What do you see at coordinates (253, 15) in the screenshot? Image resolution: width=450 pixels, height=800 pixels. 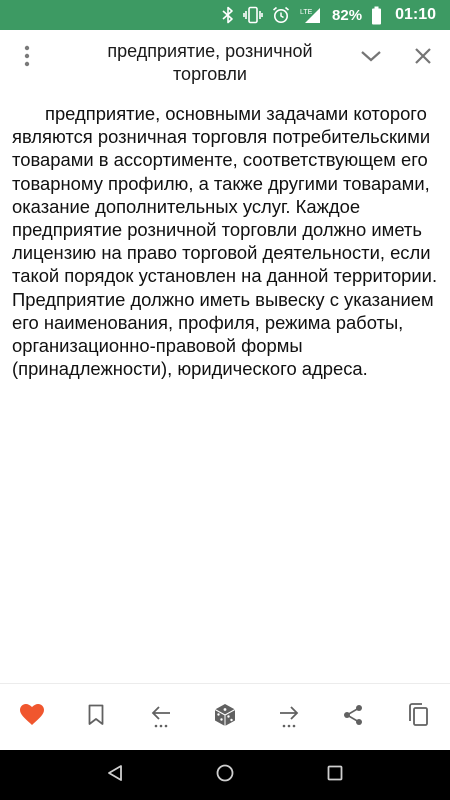 I see `vibrate-icon` at bounding box center [253, 15].